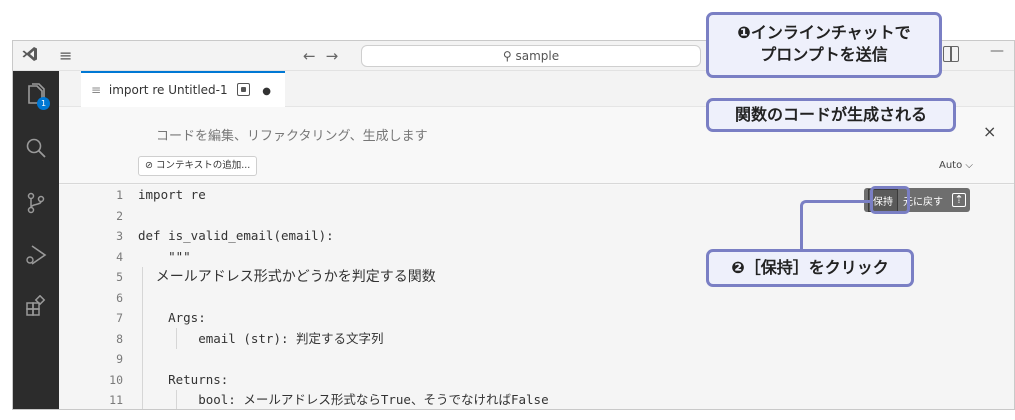 The height and width of the screenshot is (420, 1015). What do you see at coordinates (890, 200) in the screenshot?
I see `keep-button-highlight` at bounding box center [890, 200].